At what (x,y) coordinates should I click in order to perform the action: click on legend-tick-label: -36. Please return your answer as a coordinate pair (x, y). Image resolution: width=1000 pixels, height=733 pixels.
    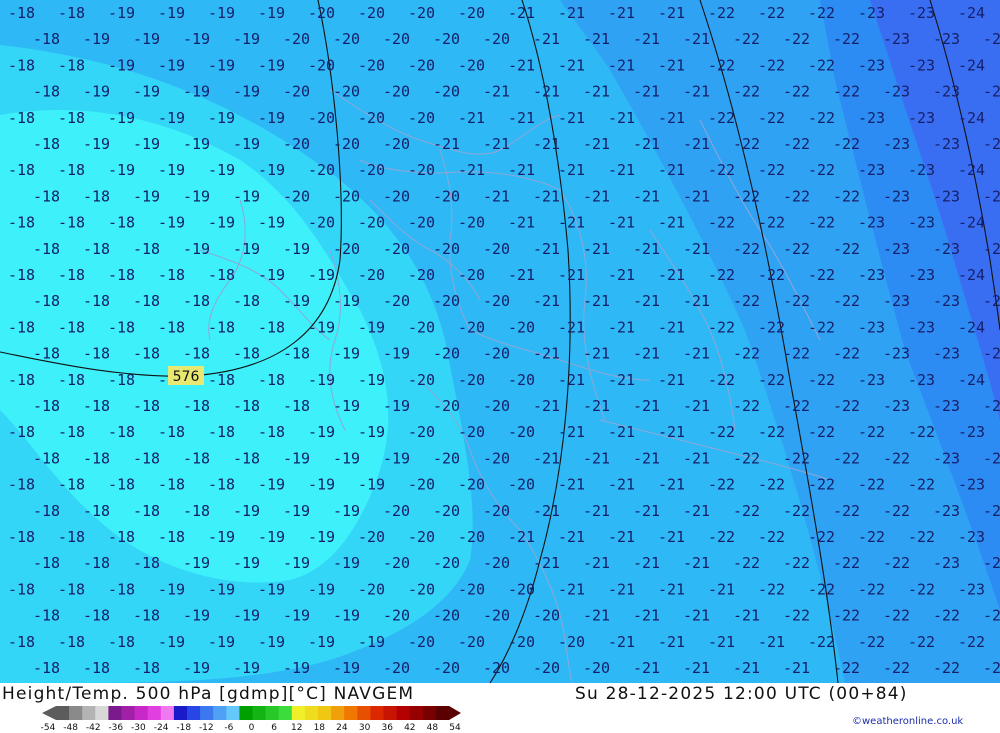
    Looking at the image, I should click on (115, 728).